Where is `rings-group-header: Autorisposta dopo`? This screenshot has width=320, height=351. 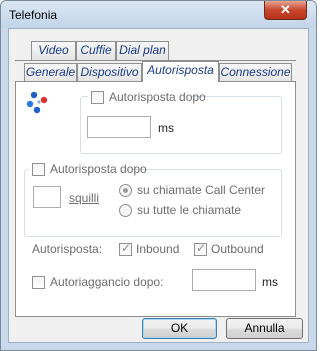 rings-group-header: Autorisposta dopo is located at coordinates (88, 169).